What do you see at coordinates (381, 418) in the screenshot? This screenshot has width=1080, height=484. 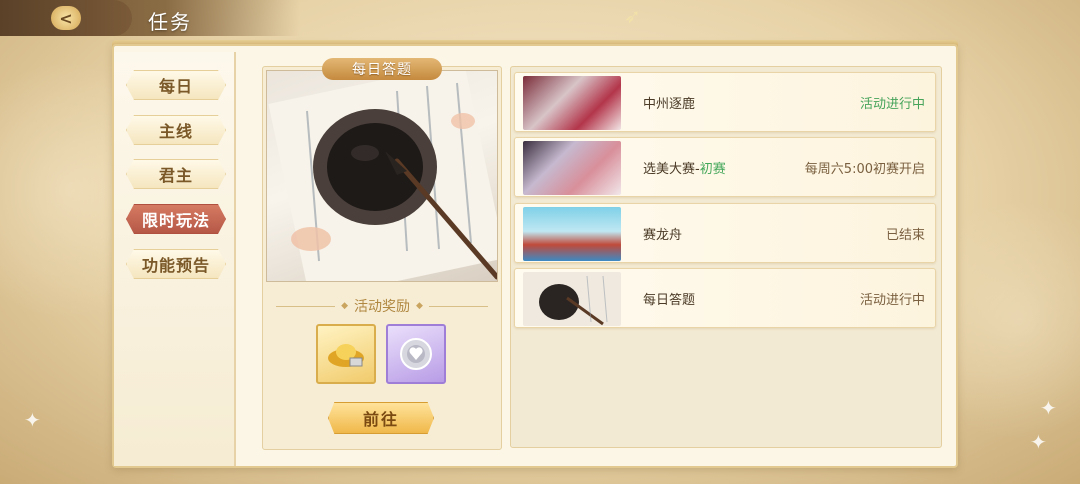 I see `go-button: 前往` at bounding box center [381, 418].